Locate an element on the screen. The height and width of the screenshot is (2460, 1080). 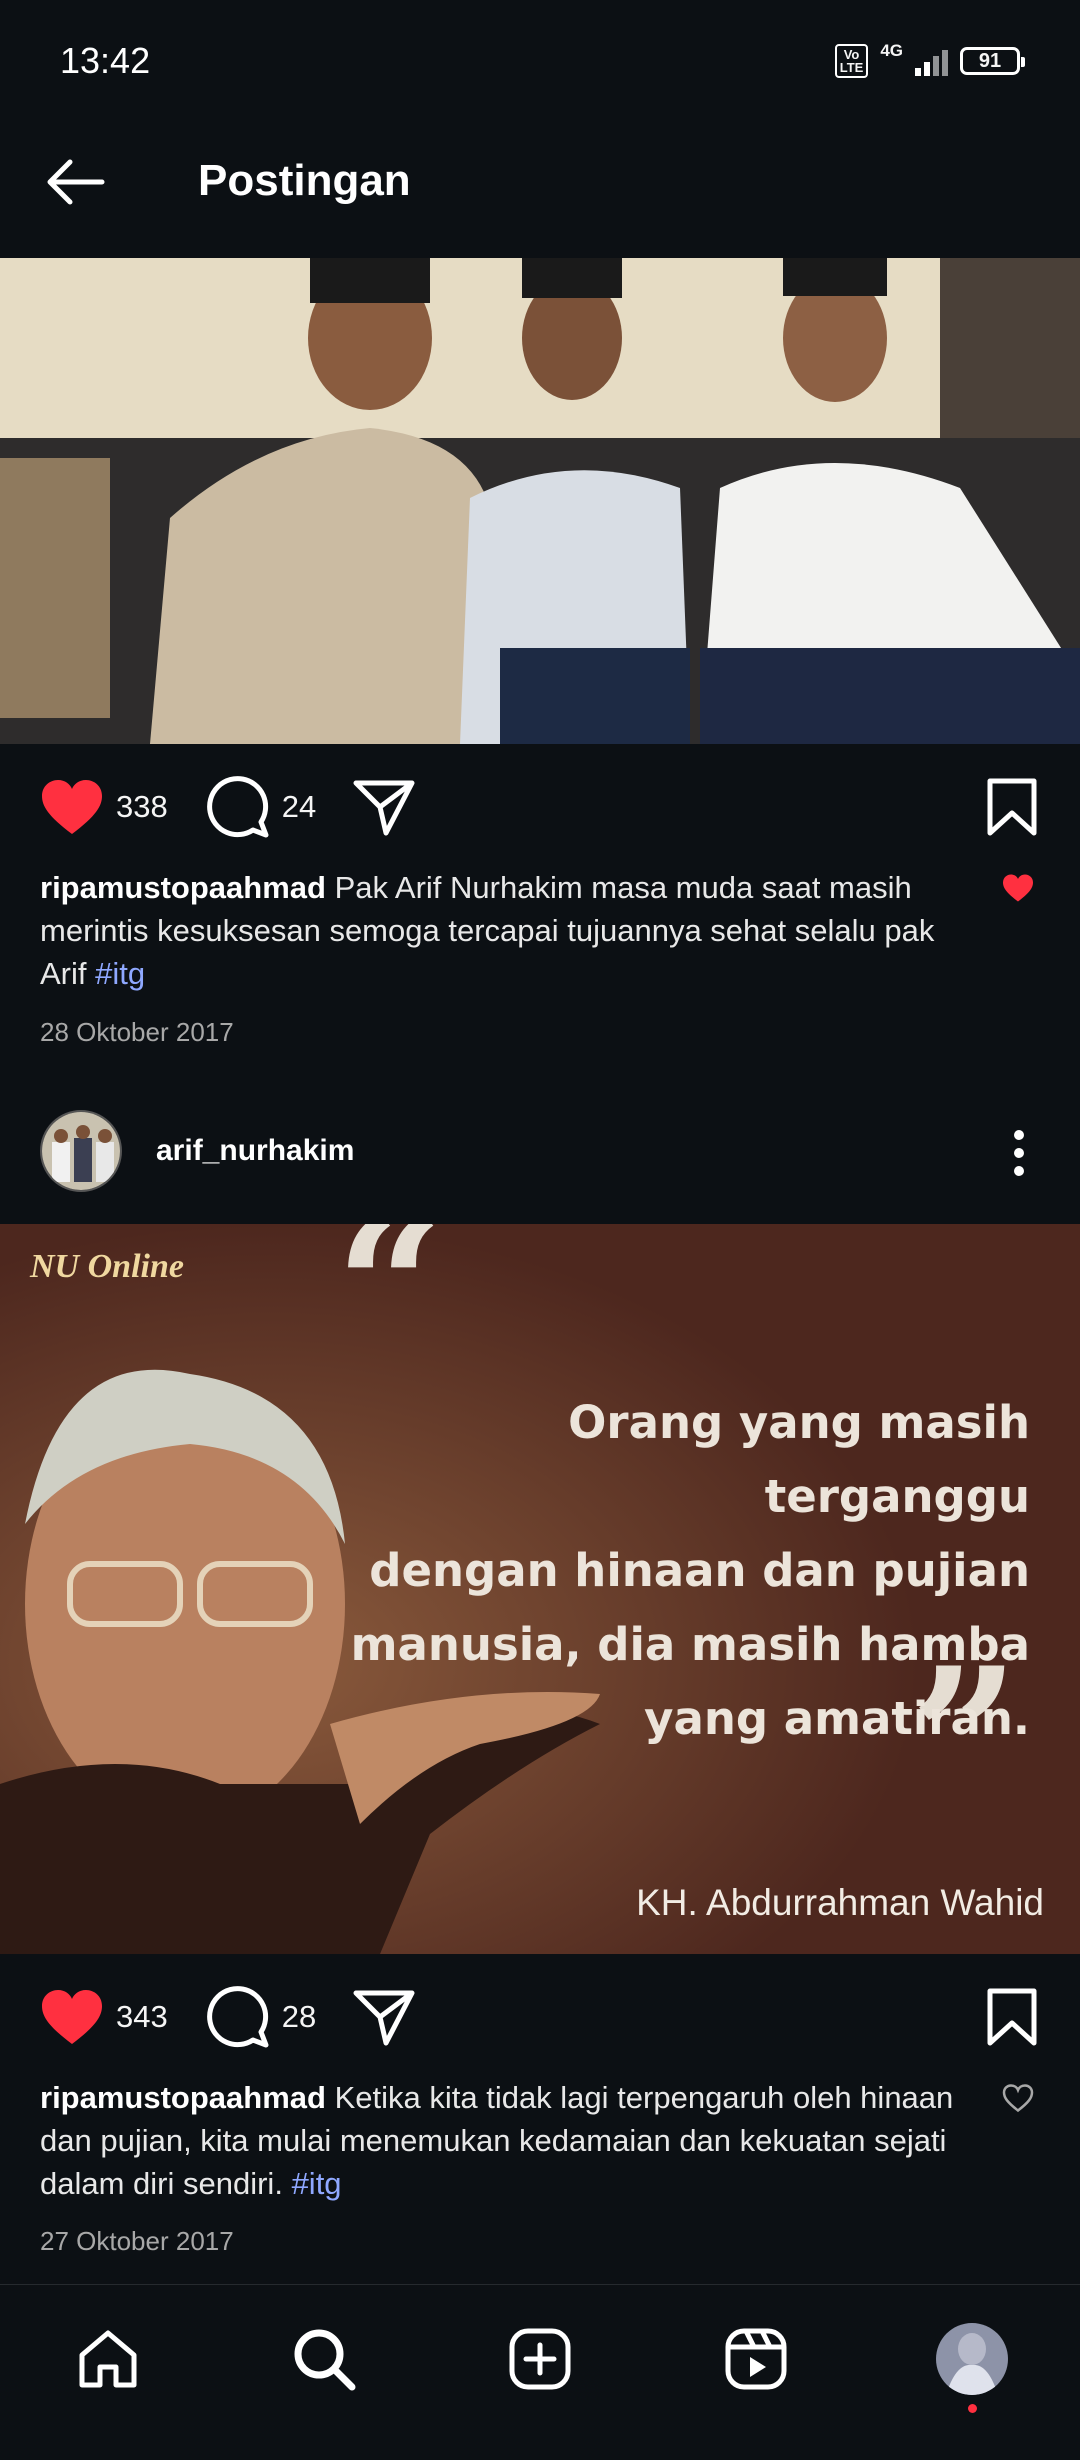
comment-button: 24 is located at coordinates (261, 807).